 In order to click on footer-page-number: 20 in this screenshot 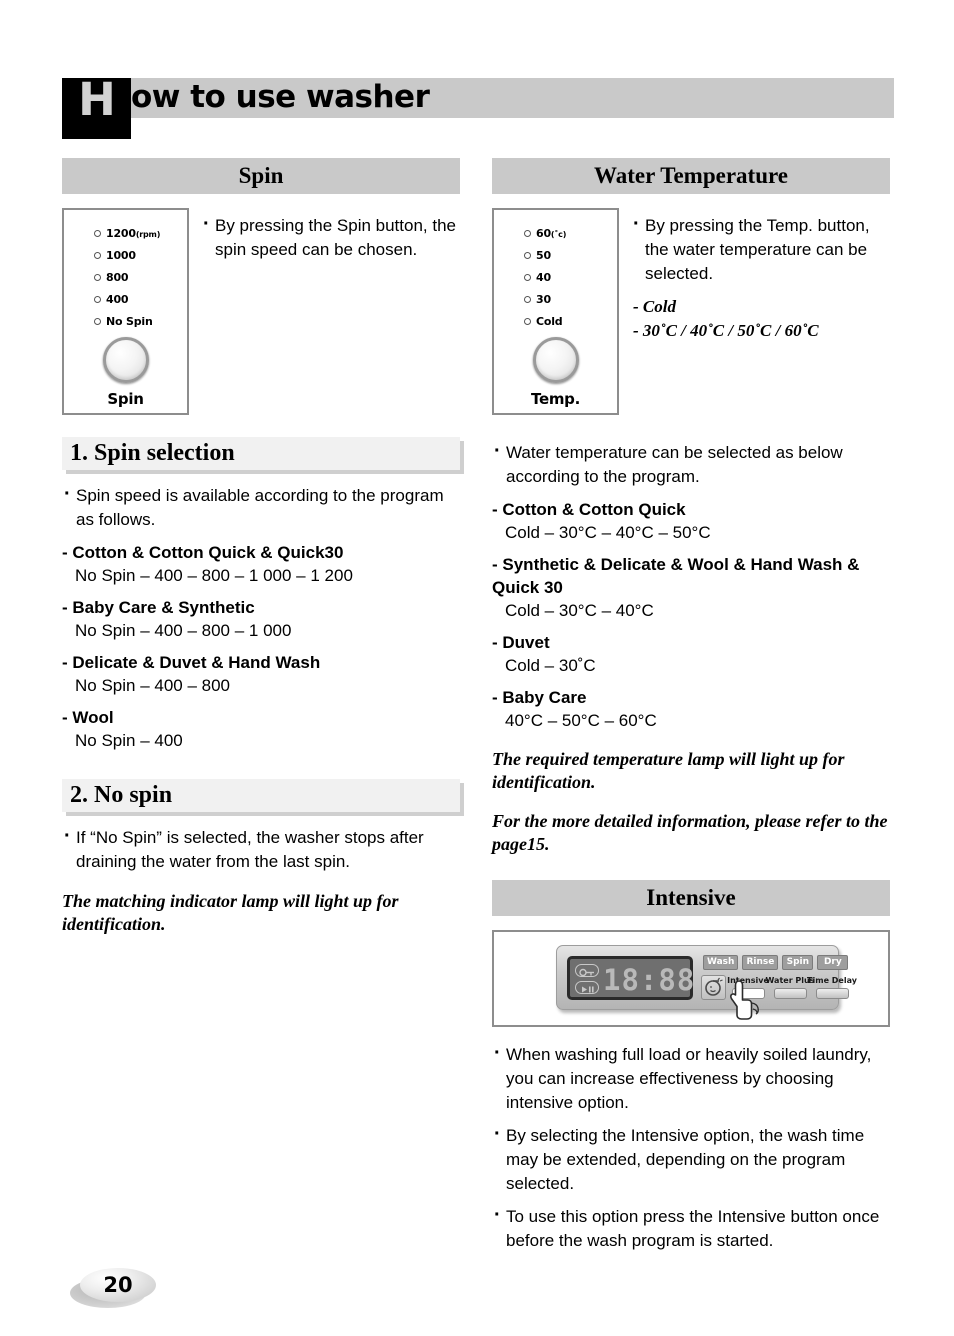, I will do `click(113, 1290)`.